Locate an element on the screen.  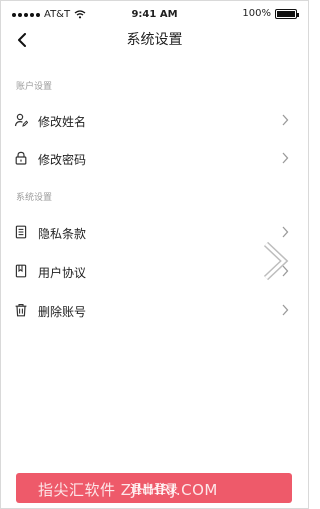
user-edit-icon is located at coordinates (21, 120).